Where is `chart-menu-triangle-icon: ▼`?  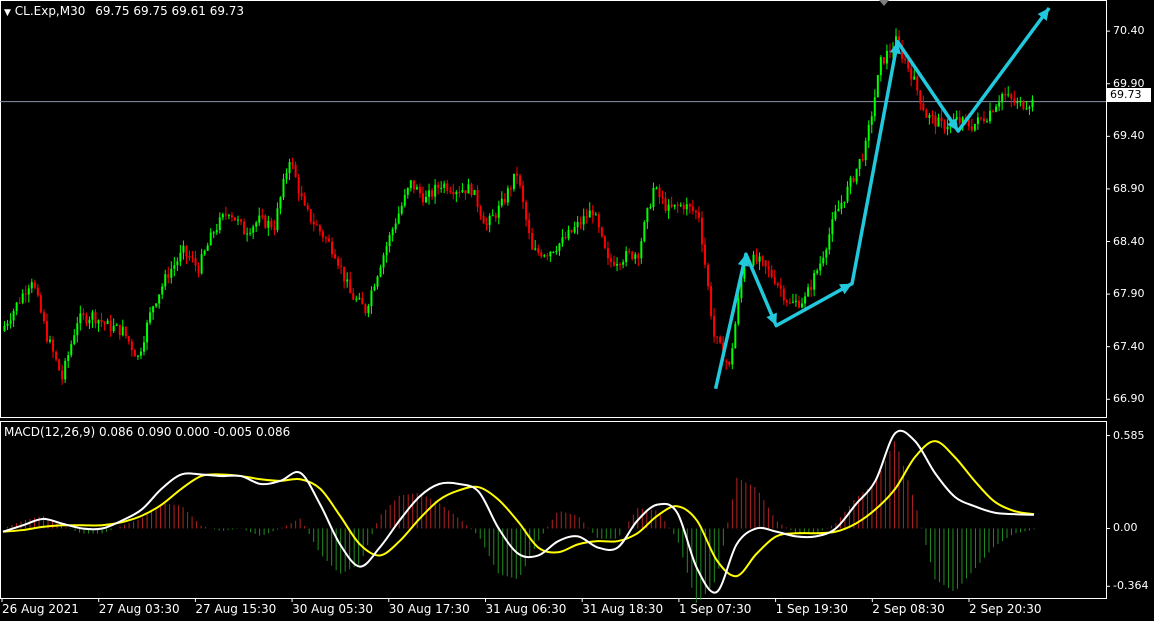
chart-menu-triangle-icon: ▼ is located at coordinates (7, 13).